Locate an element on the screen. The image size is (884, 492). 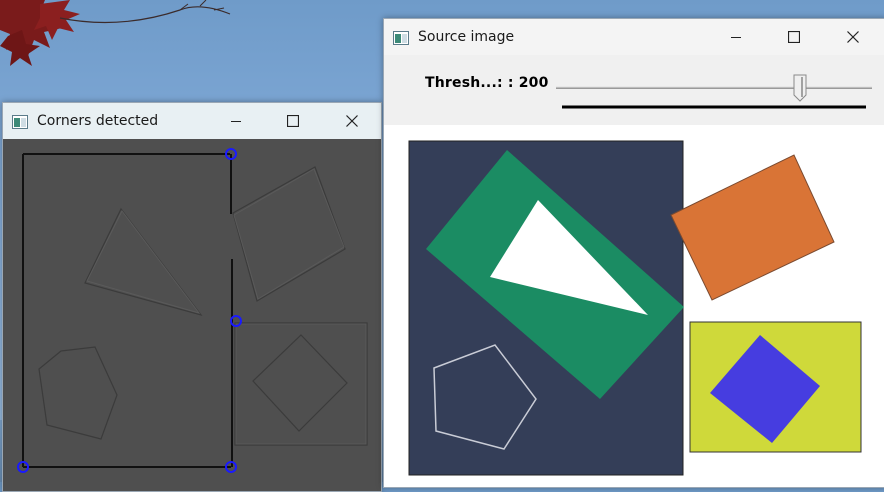
threshold-trackbar-row: Thresh...: : 200 is located at coordinates (634, 90).